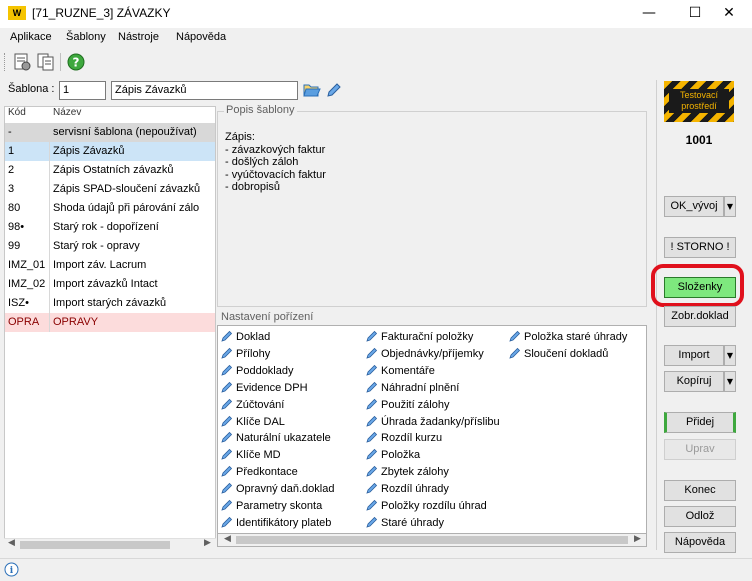  What do you see at coordinates (251, 456) in the screenshot?
I see `settings-item: Klíče MD` at bounding box center [251, 456].